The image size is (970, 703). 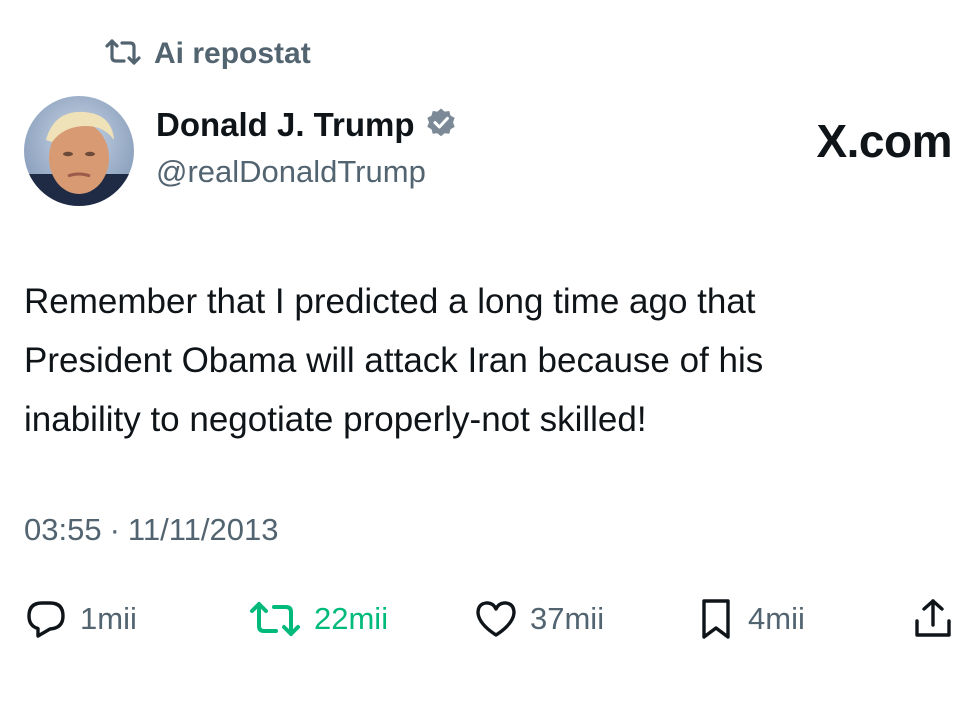 I want to click on repost-label: Ai repostat, so click(x=232, y=53).